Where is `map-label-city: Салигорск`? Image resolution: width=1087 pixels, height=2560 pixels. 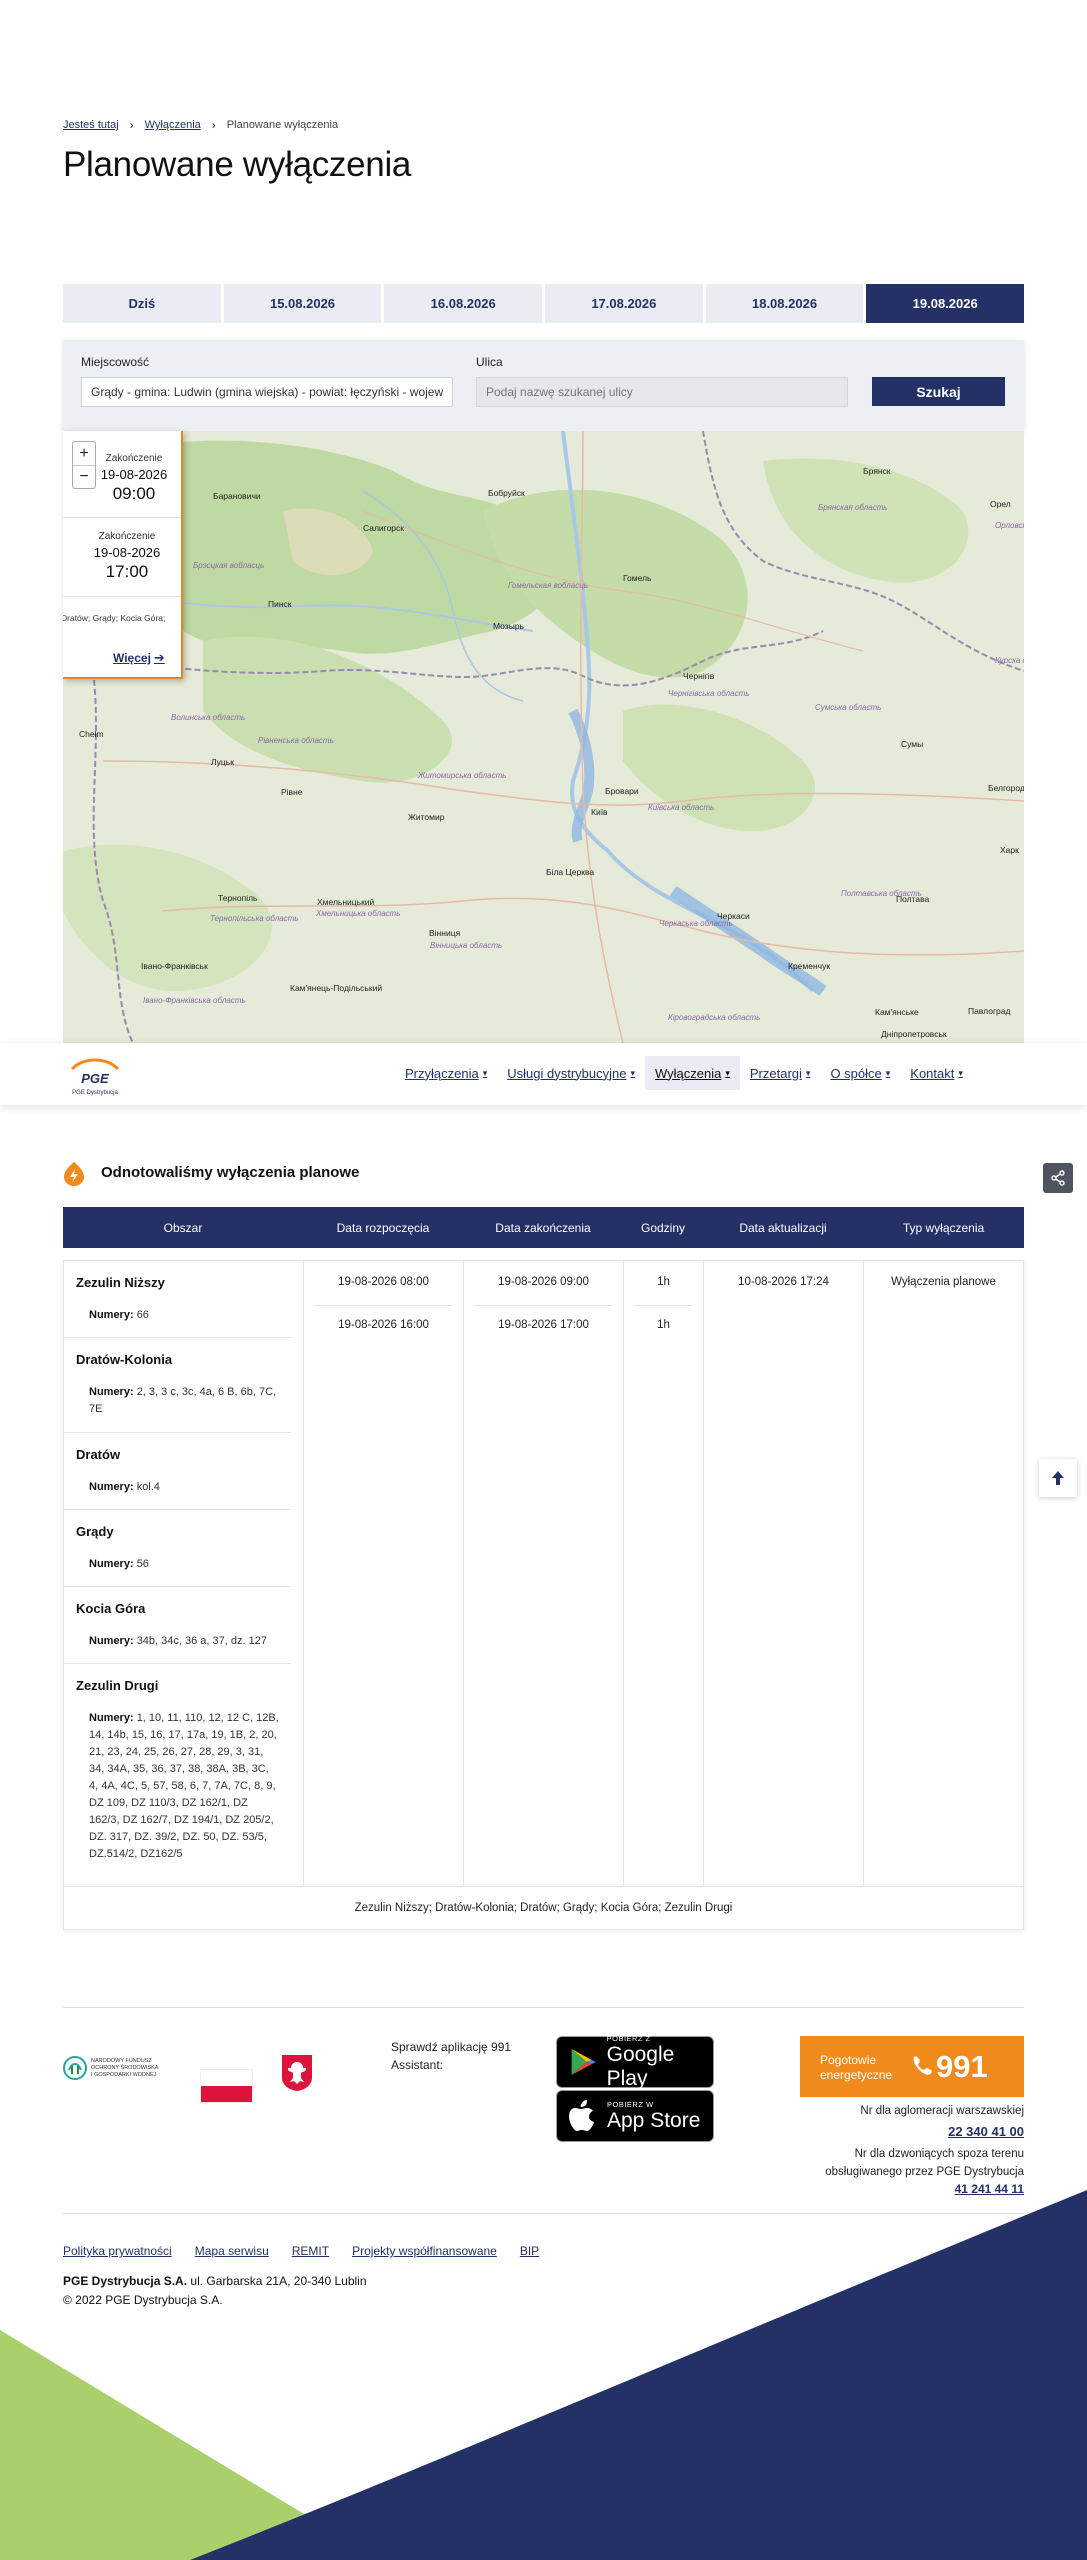 map-label-city: Салигорск is located at coordinates (384, 528).